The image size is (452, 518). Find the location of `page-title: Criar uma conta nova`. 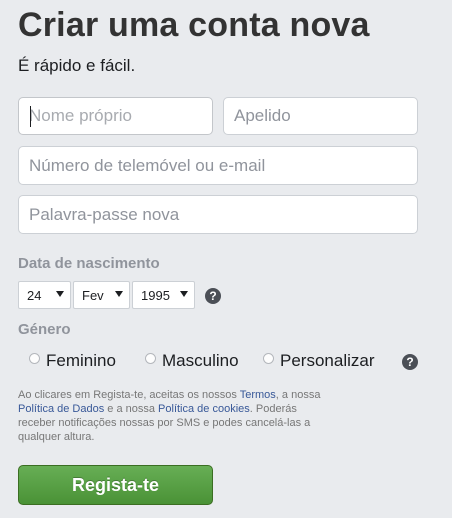

page-title: Criar uma conta nova is located at coordinates (194, 25).